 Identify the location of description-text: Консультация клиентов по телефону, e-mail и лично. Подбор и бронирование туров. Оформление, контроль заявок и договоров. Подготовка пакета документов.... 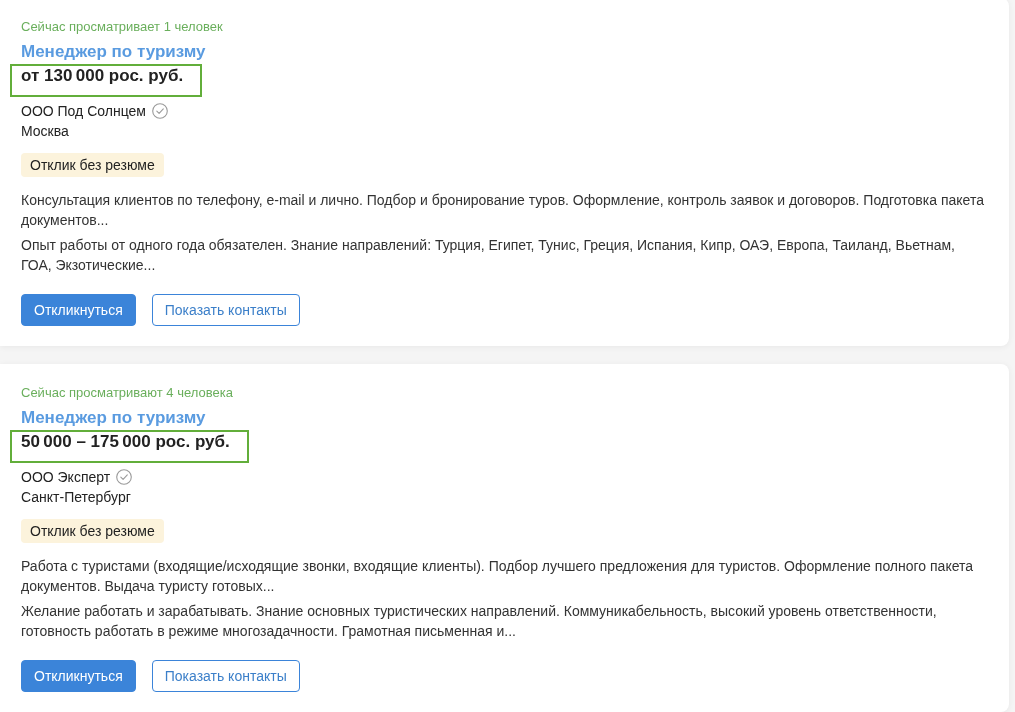
(503, 210).